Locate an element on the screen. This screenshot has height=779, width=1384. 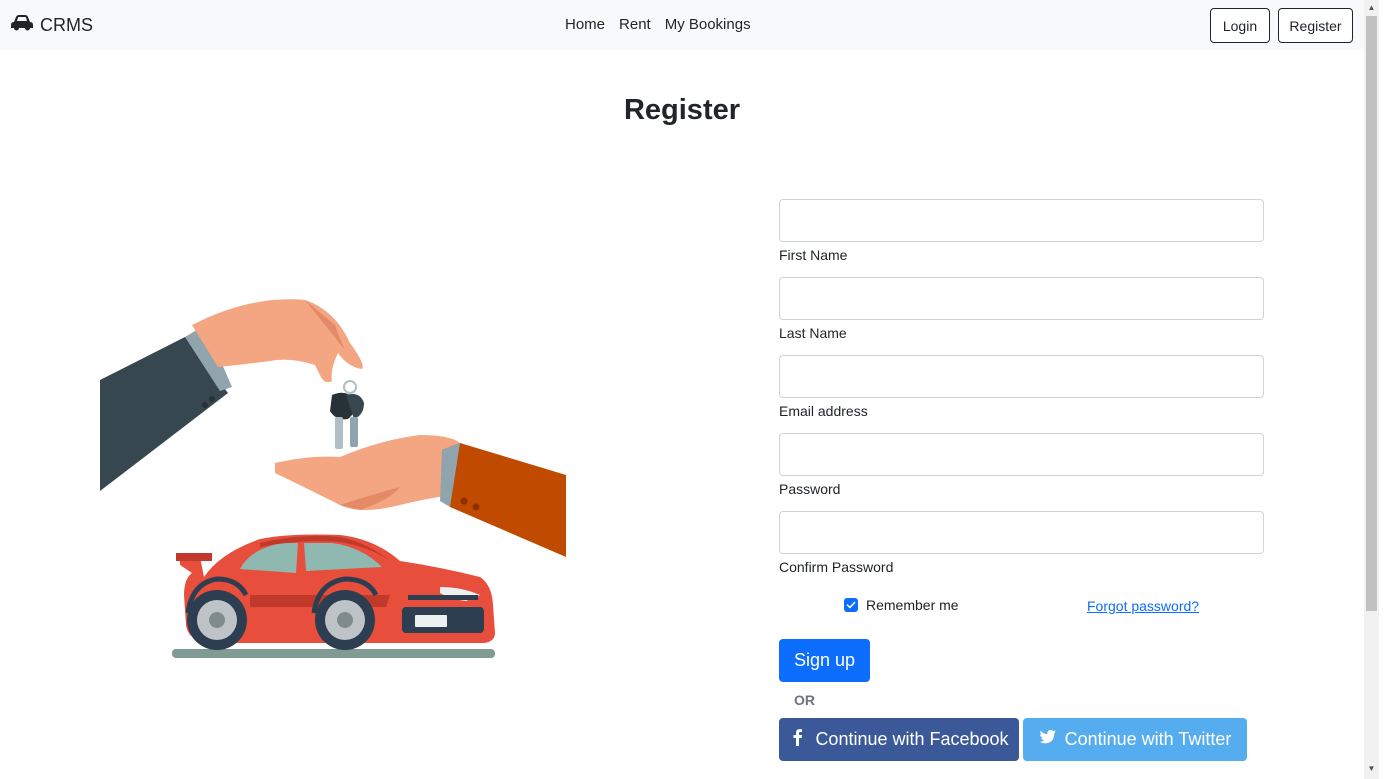
confirm-password-label: Confirm Password is located at coordinates (836, 567).